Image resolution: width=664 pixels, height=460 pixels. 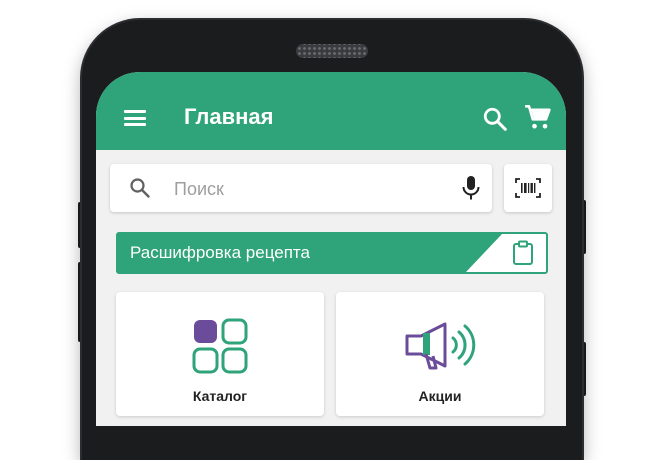 I want to click on recipe-banner-label: Расшифровка рецепта, so click(x=220, y=252).